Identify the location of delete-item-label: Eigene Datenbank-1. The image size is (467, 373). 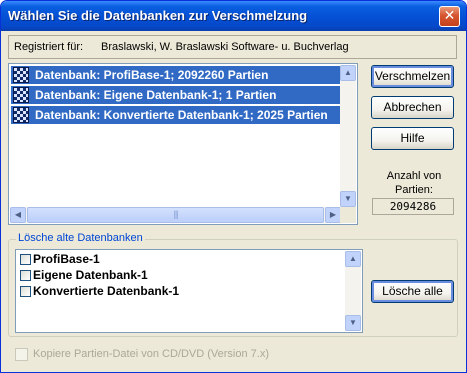
(90, 275).